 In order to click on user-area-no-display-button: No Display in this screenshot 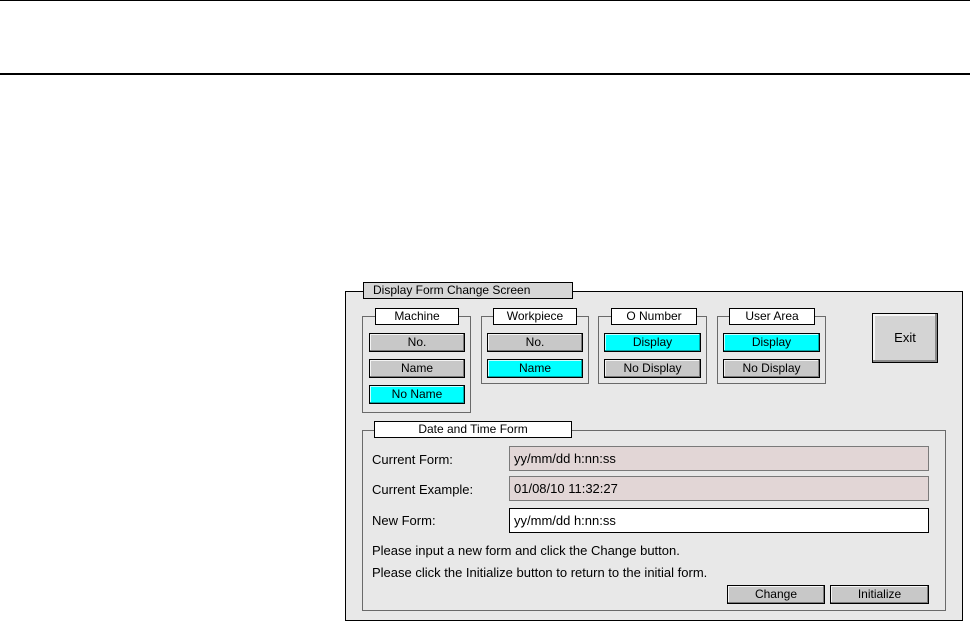, I will do `click(771, 368)`.